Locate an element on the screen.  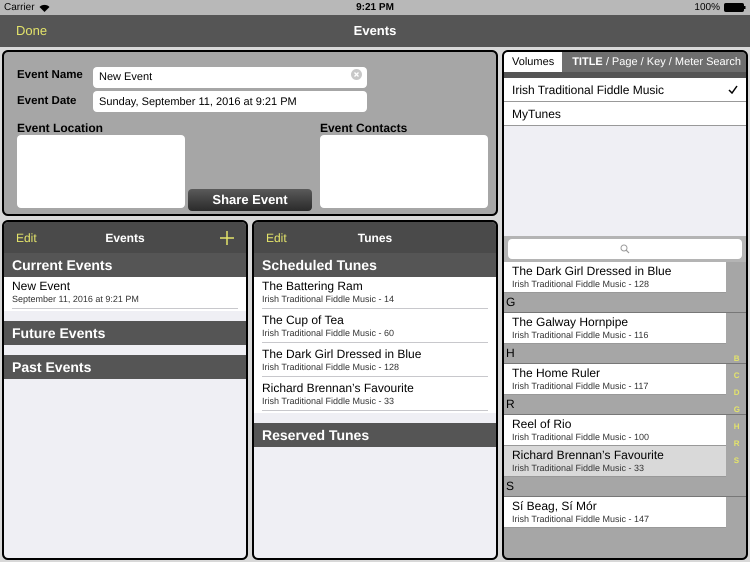
event-name-field: New Event is located at coordinates (230, 77).